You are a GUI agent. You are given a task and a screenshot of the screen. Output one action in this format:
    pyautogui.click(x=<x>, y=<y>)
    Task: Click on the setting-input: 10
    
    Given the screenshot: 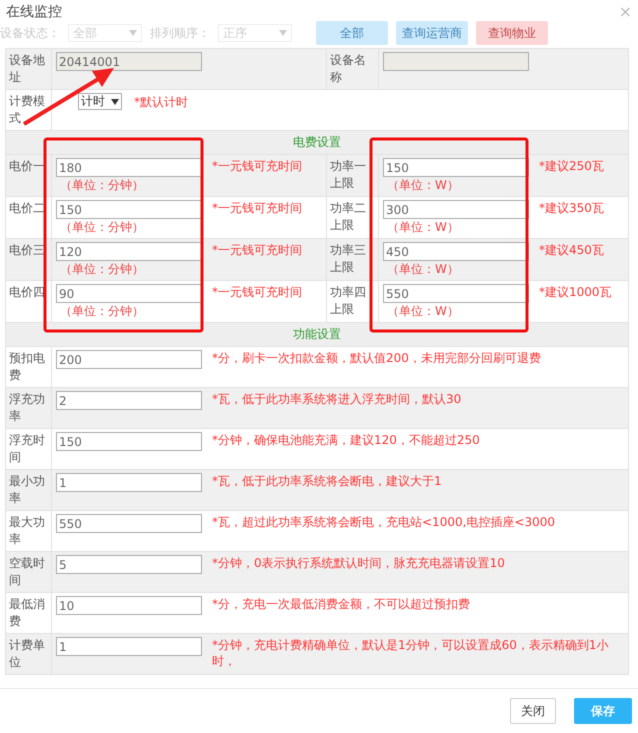 What is the action you would take?
    pyautogui.click(x=129, y=605)
    